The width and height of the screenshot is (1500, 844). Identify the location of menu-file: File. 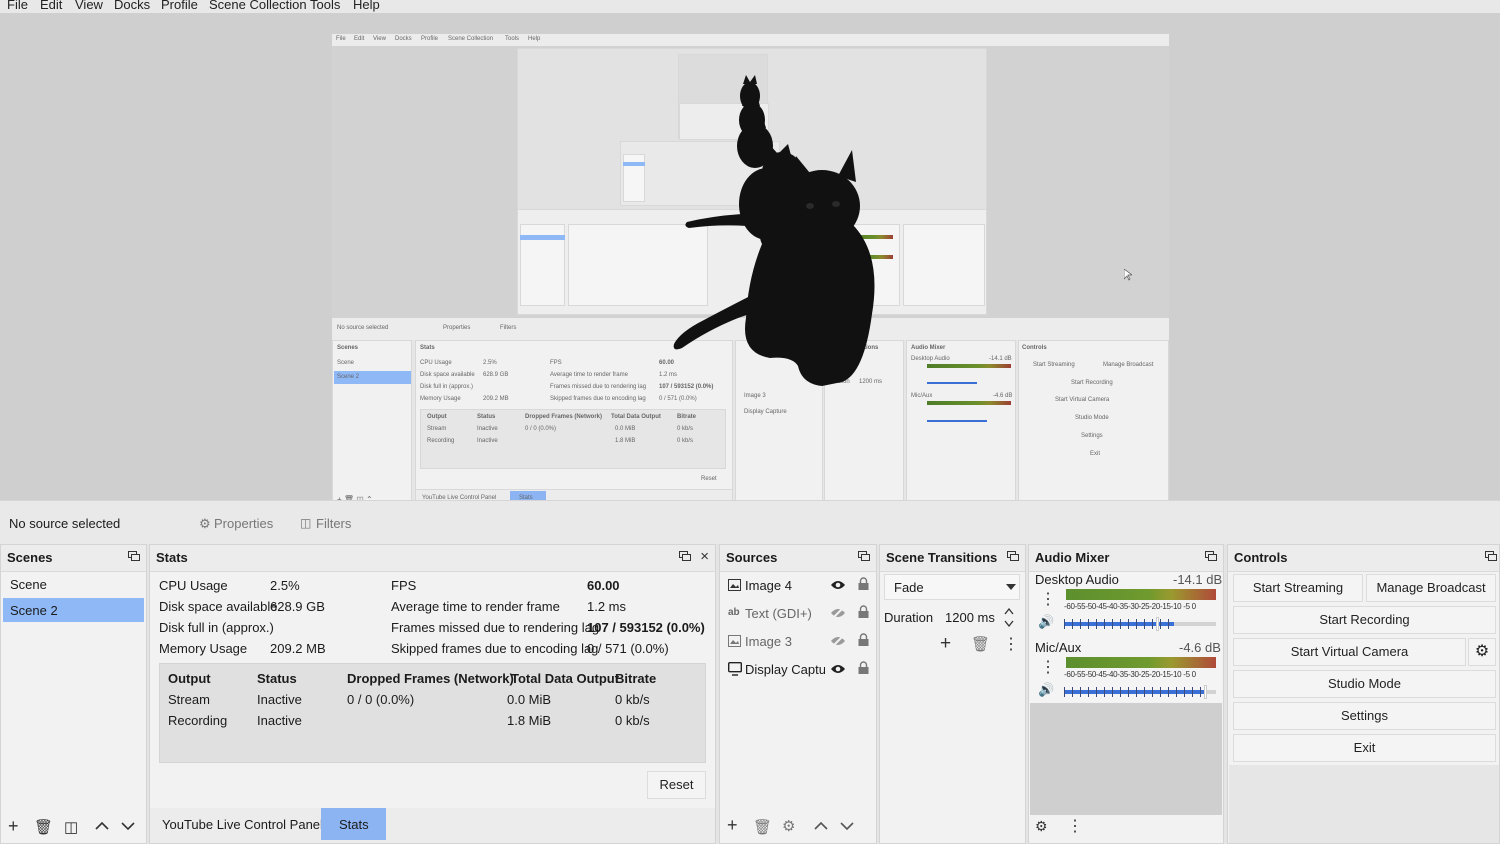
(17, 6).